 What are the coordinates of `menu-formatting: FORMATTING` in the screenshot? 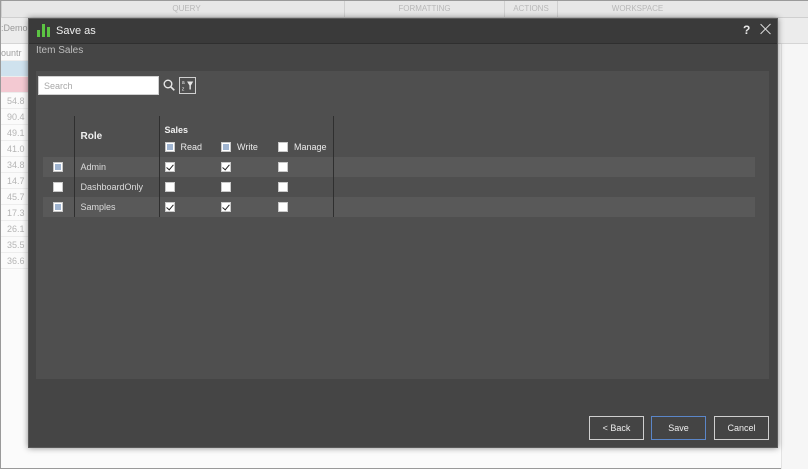 It's located at (424, 9).